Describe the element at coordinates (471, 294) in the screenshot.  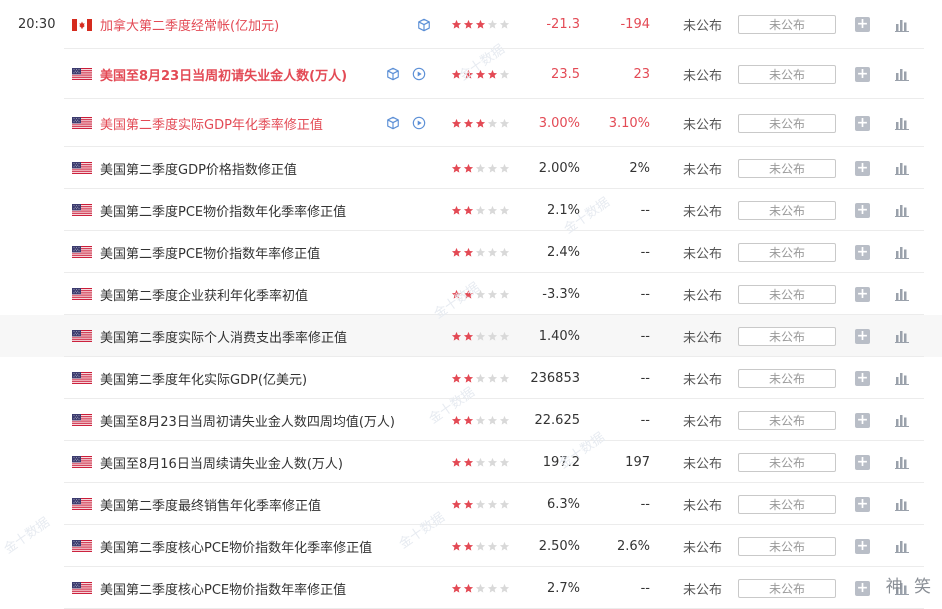
I see `table-row: 美国第二季度企业获利年化季率初值 -3.3% -- 未公布 未公布 +` at that location.